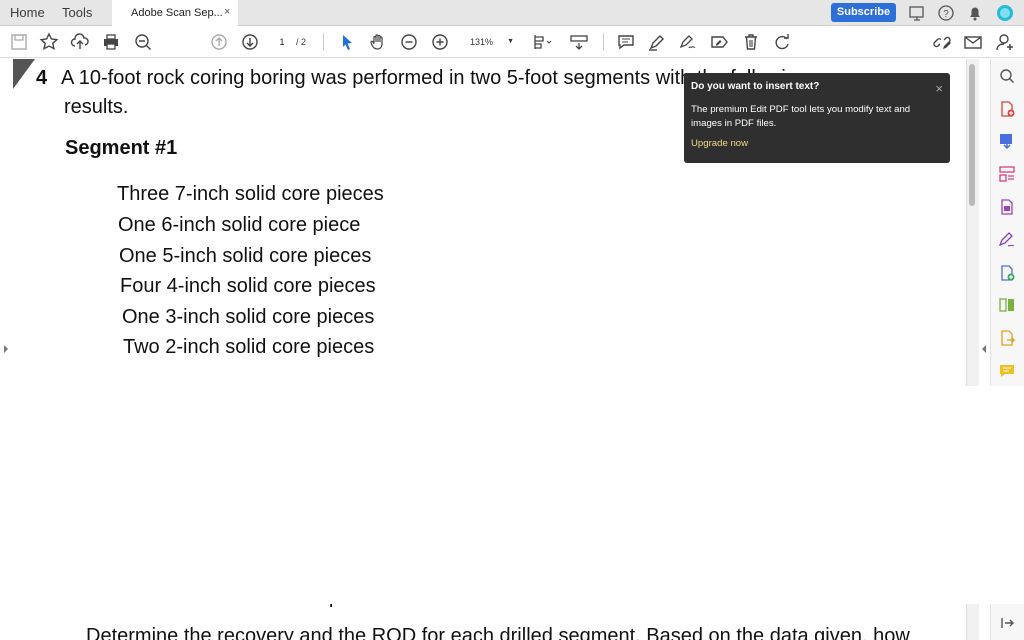 The height and width of the screenshot is (640, 1024). Describe the element at coordinates (751, 42) in the screenshot. I see `delete-trash-icon` at that location.